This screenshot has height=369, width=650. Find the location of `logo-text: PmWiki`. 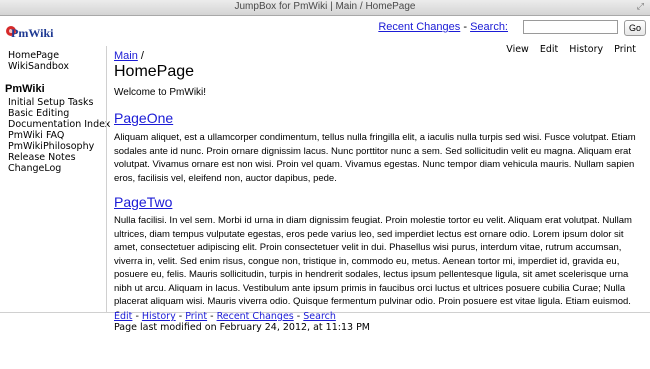

logo-text: PmWiki is located at coordinates (32, 33).